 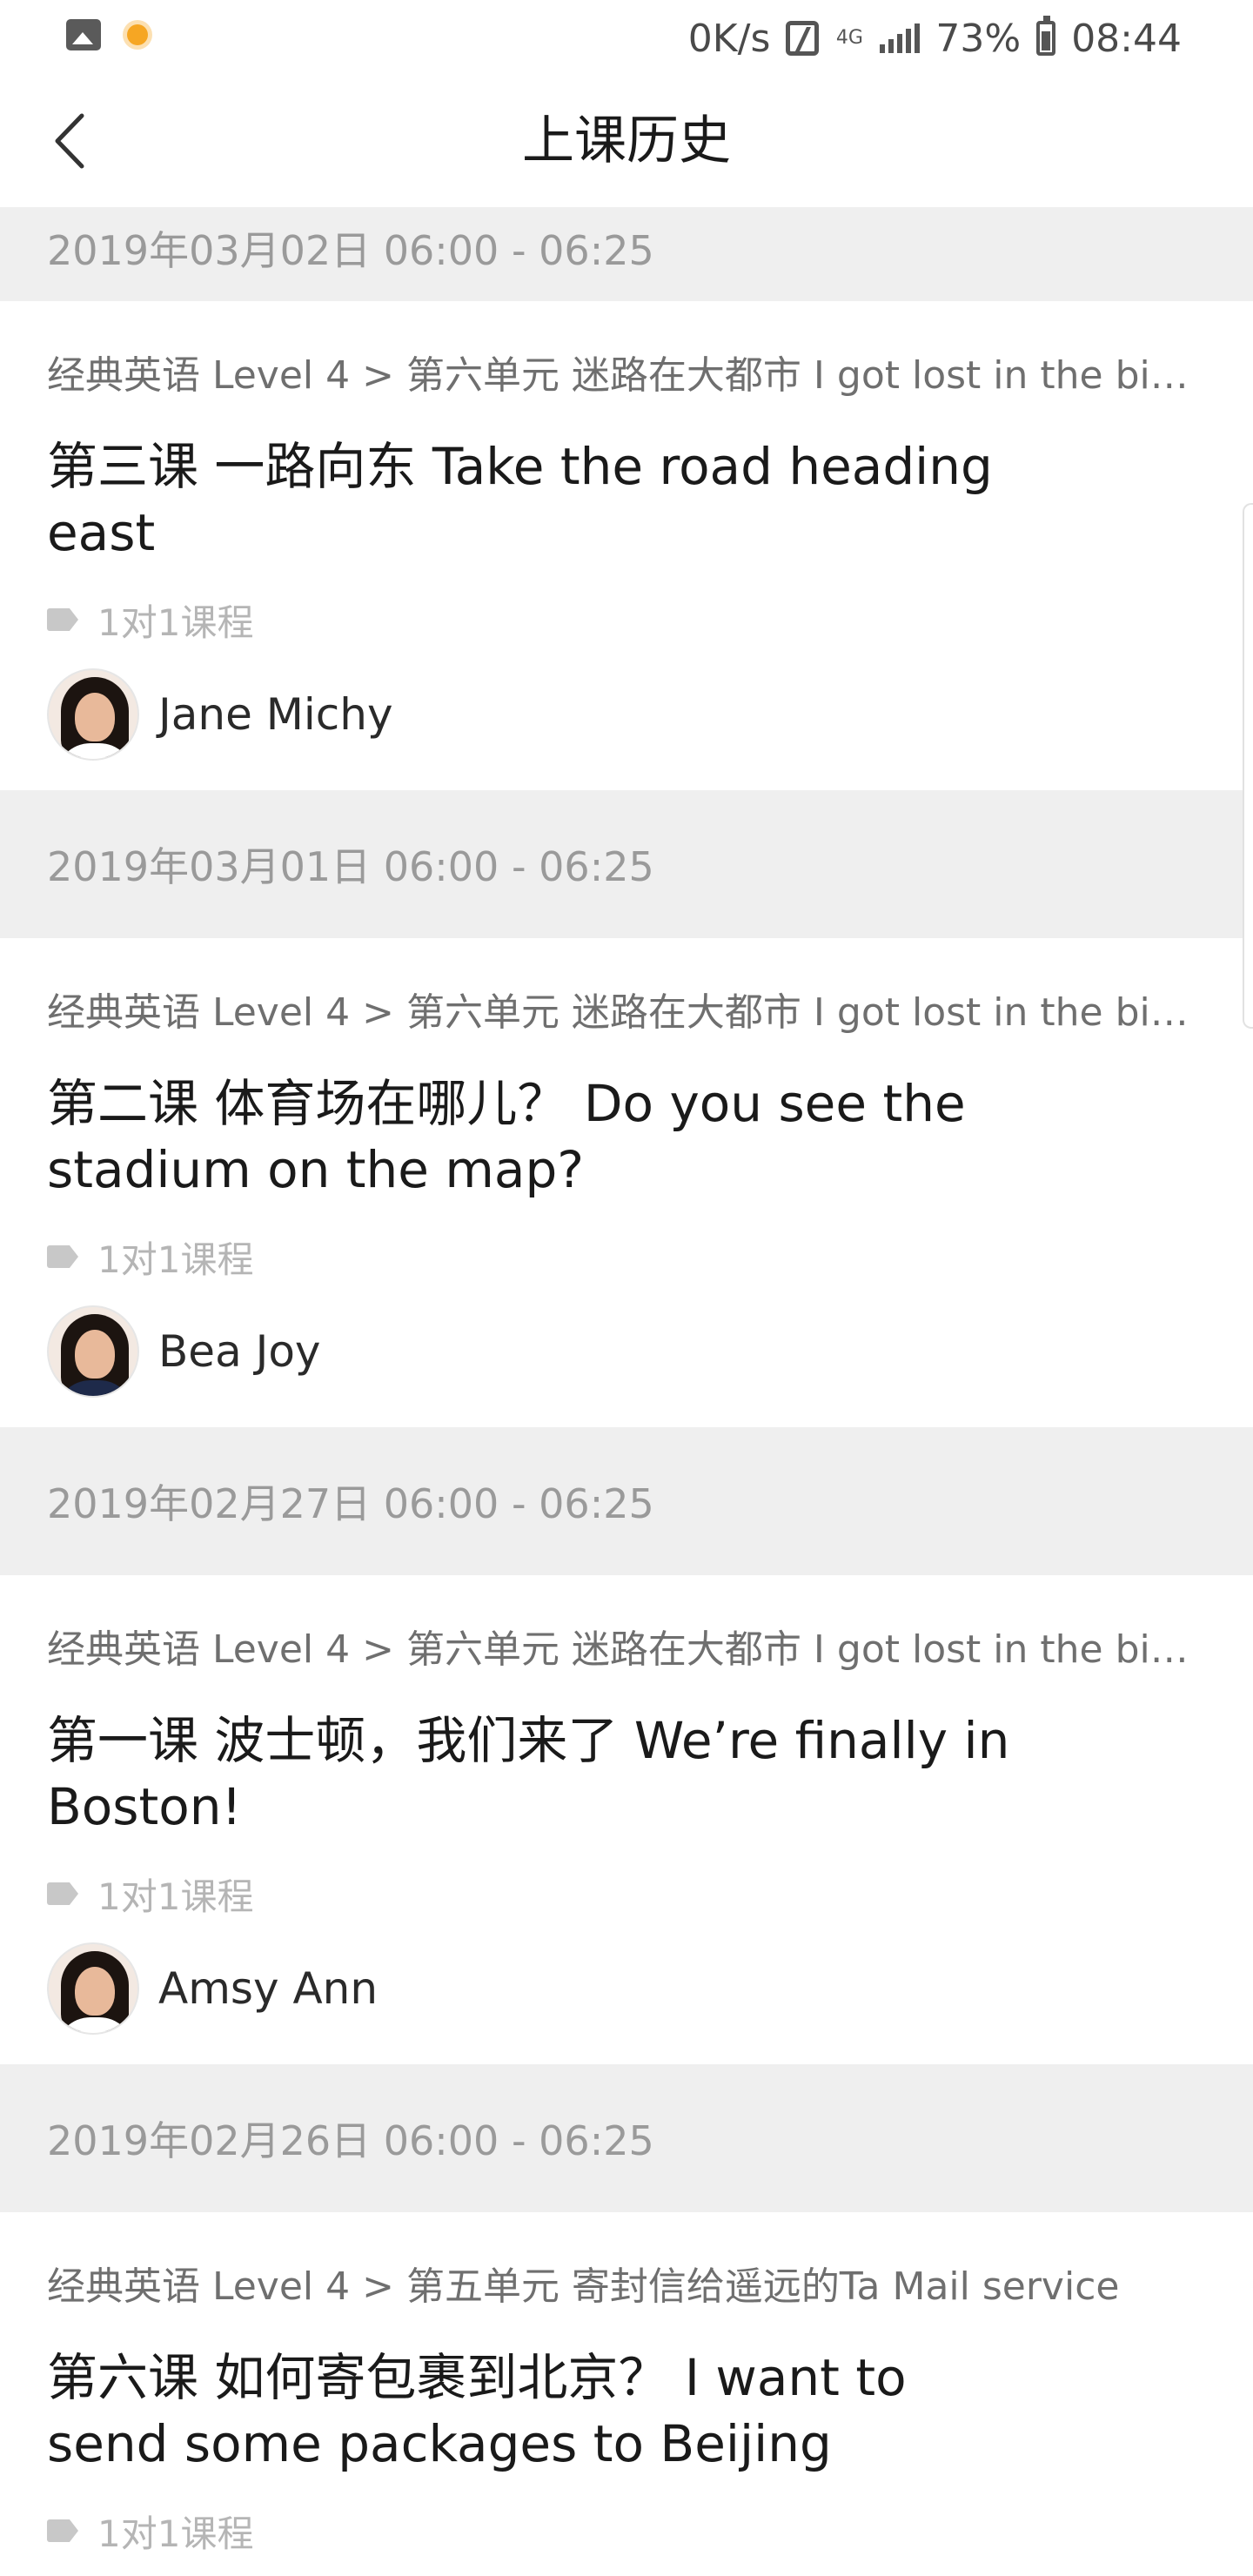 I want to click on app-header: 上课历史, so click(x=626, y=142).